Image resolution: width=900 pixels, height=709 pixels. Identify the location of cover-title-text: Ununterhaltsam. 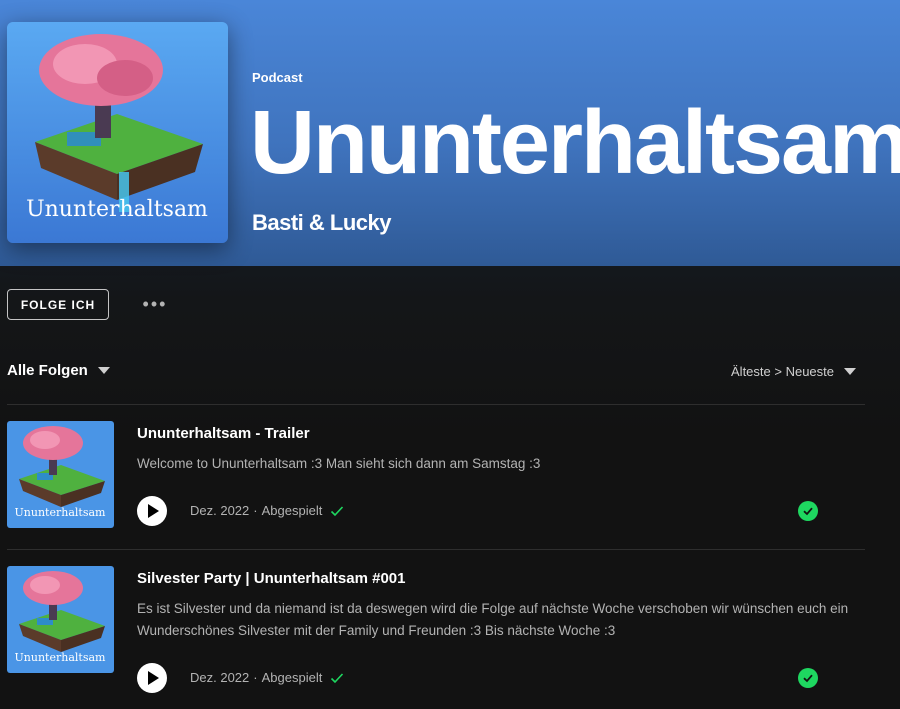
(117, 209).